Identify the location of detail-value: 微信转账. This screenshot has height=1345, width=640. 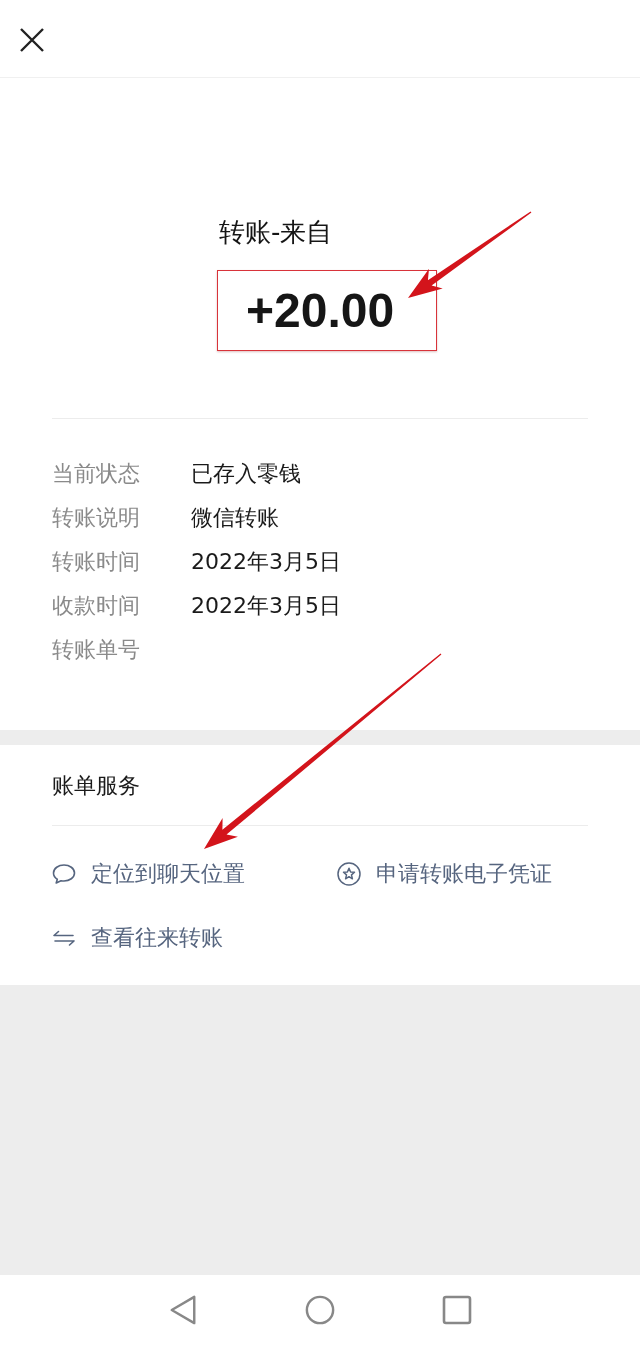
(235, 518).